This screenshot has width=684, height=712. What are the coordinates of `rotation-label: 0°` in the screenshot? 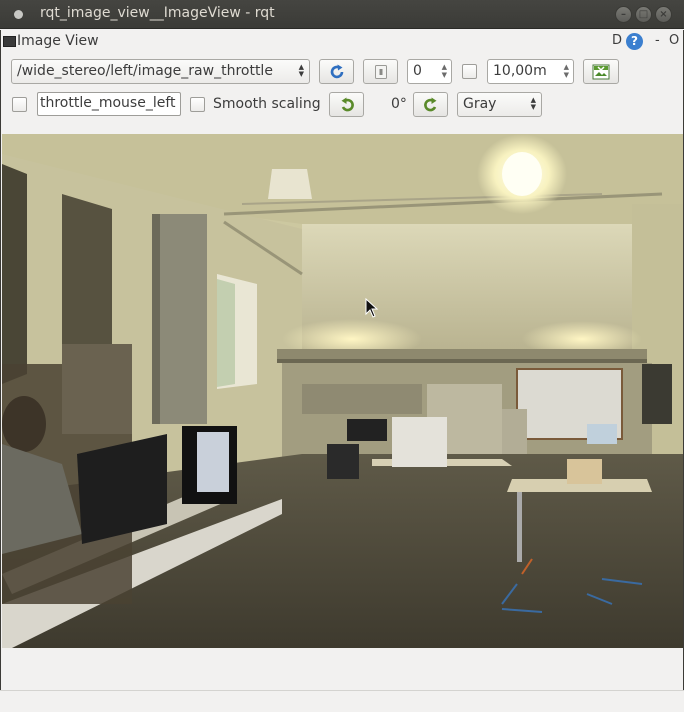 It's located at (399, 104).